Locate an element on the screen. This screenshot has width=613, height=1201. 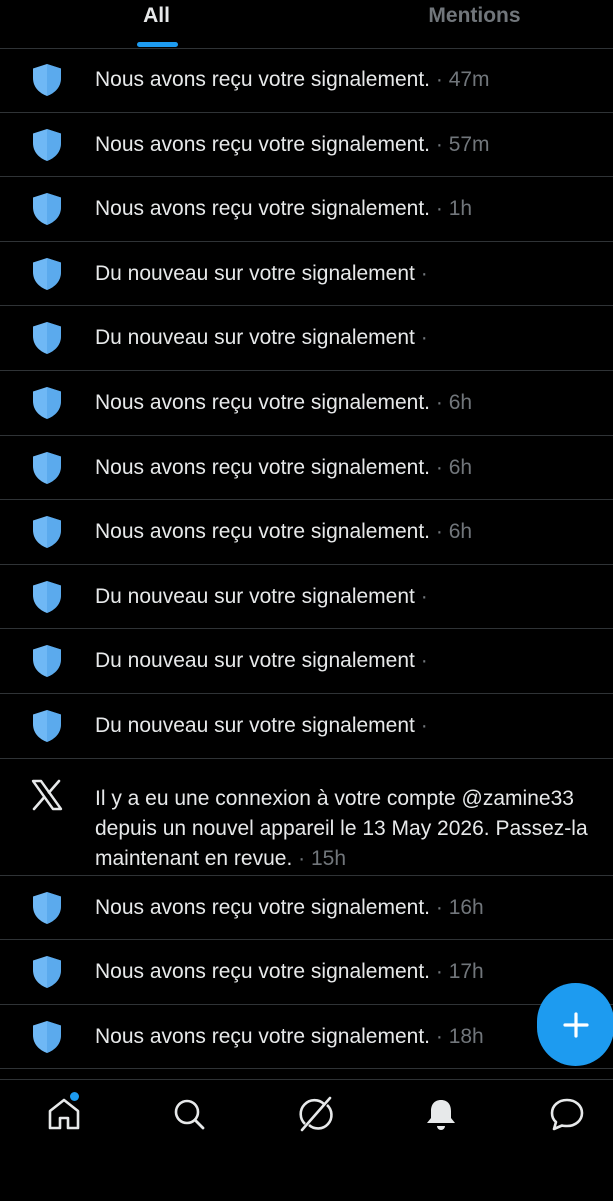
notification-timestamp: 47m is located at coordinates (469, 79).